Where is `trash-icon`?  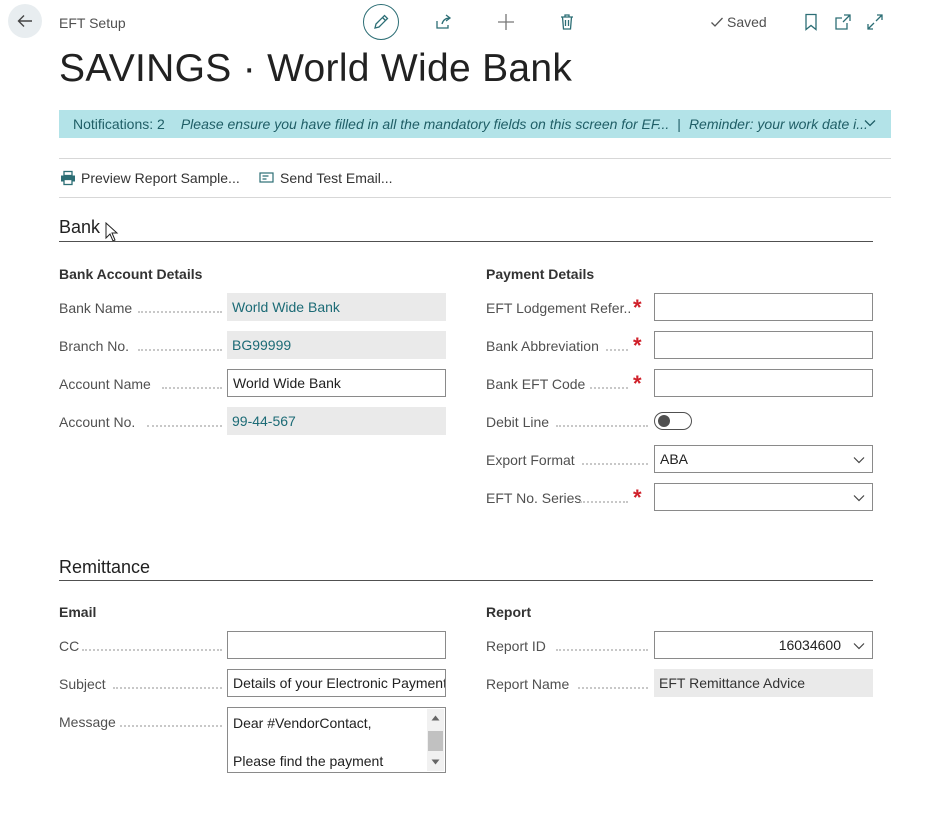 trash-icon is located at coordinates (567, 22).